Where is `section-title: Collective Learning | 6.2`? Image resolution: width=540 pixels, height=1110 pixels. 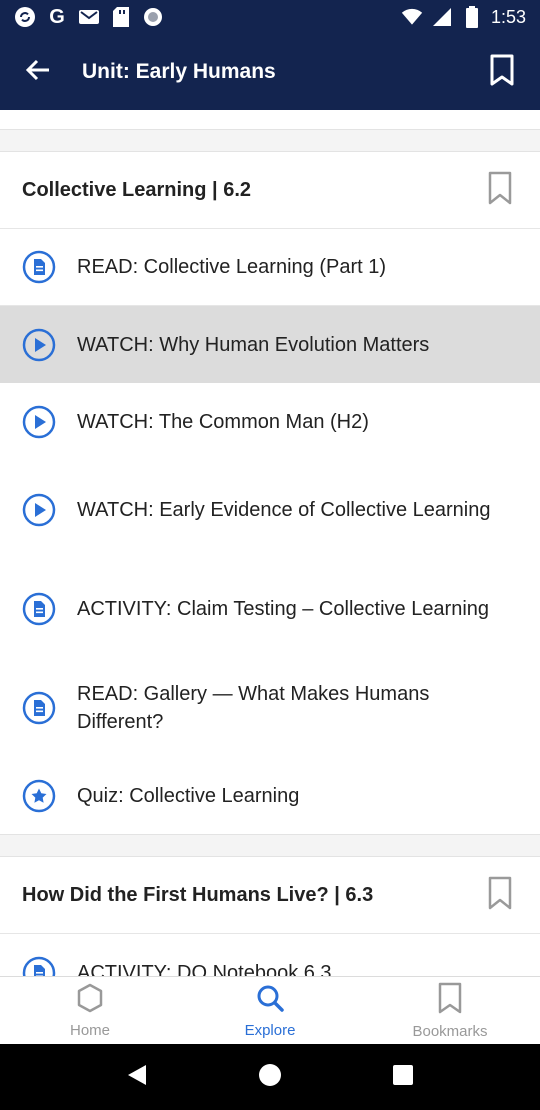
section-title: Collective Learning | 6.2 is located at coordinates (137, 189).